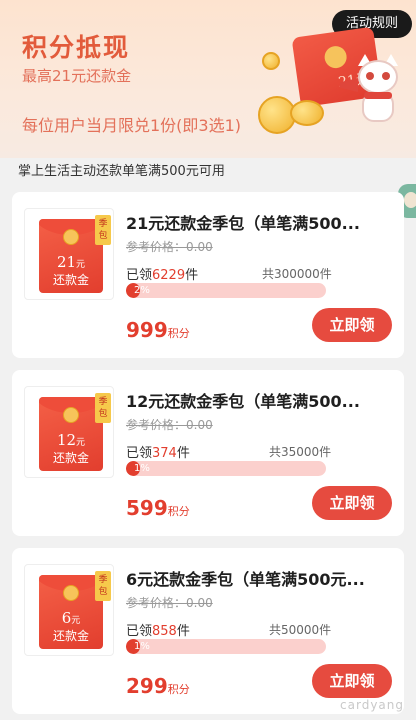  I want to click on cat-mascot-illustration, so click(378, 90).